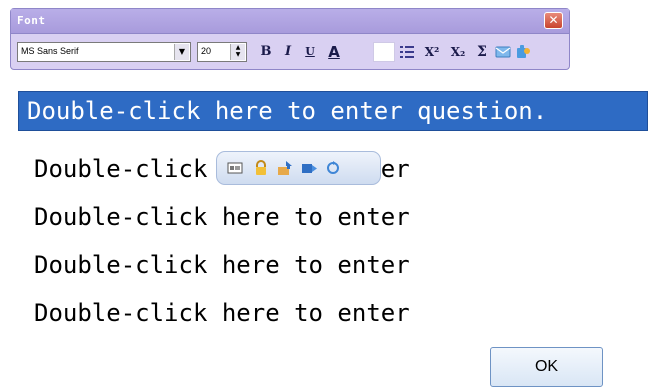 This screenshot has width=651, height=392. Describe the element at coordinates (266, 52) in the screenshot. I see `bold-button: B` at that location.